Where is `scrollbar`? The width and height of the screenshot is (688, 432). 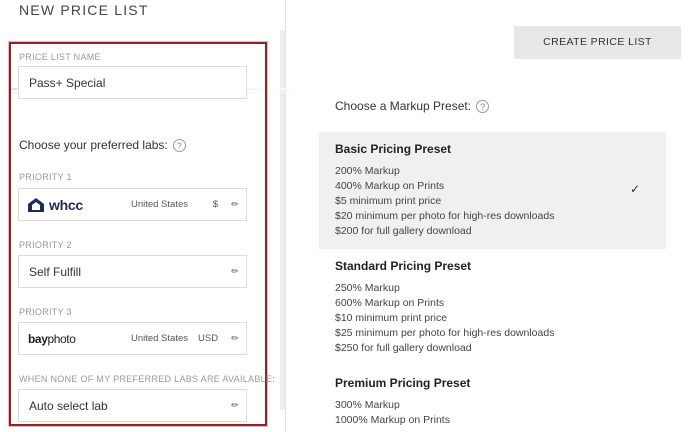 scrollbar is located at coordinates (282, 220).